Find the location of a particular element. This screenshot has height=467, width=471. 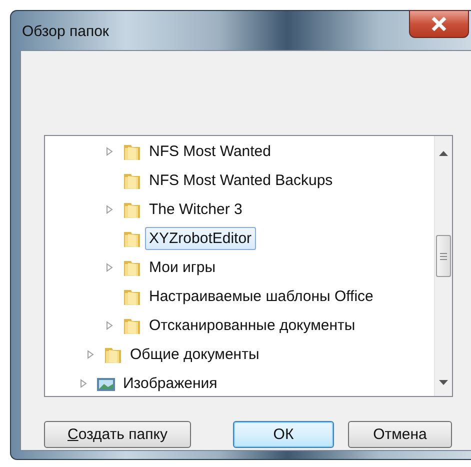

window-title: Обзор папок is located at coordinates (65, 31).